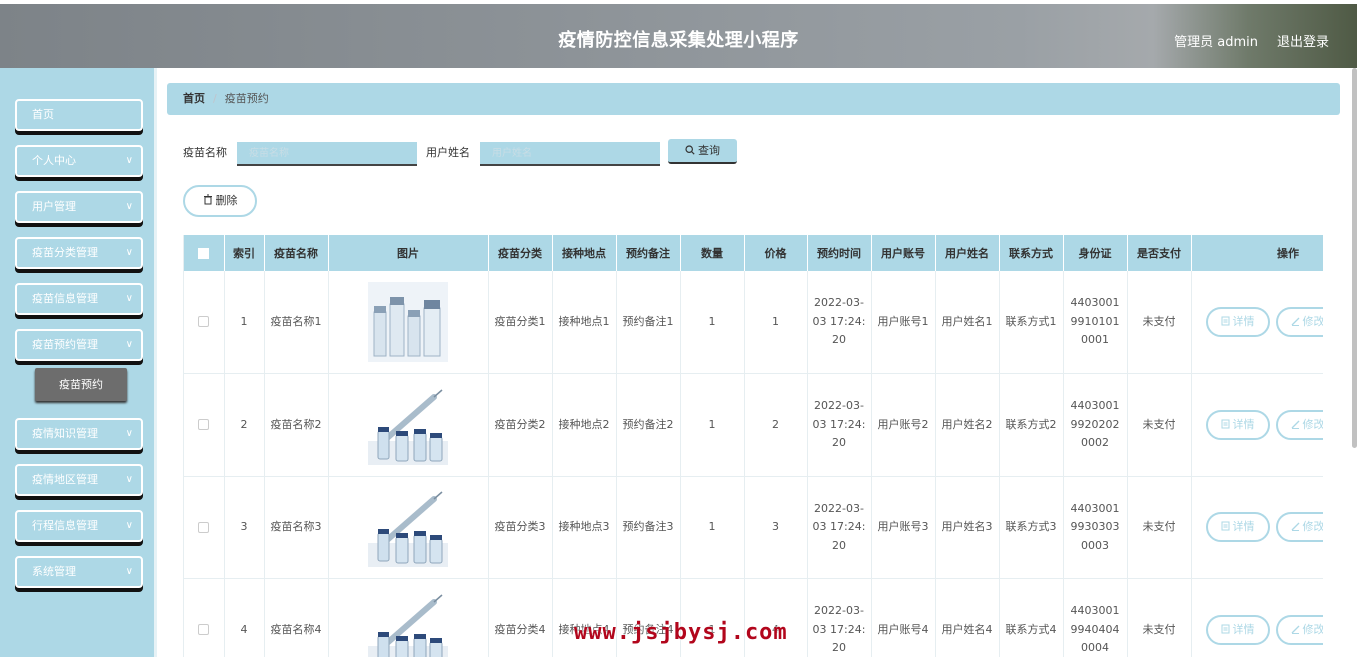 The image size is (1357, 657). I want to click on trash-icon, so click(207, 199).